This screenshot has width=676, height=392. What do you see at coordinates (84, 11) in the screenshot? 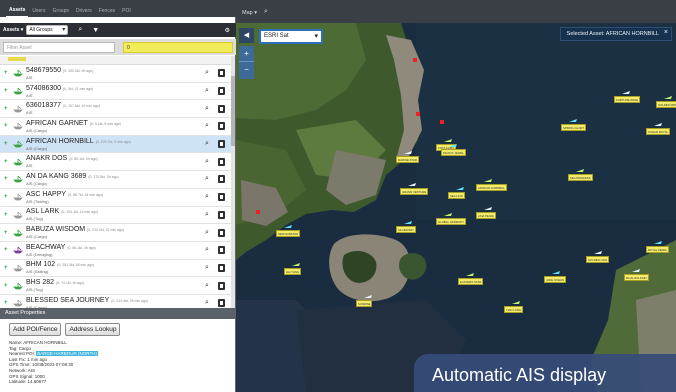
I see `tab-drivers: Drivers` at bounding box center [84, 11].